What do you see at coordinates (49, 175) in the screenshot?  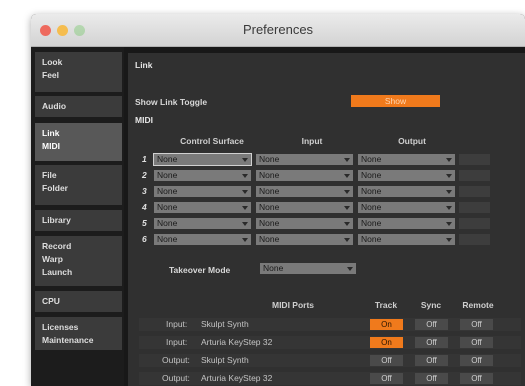 I see `tab-file-folder-label: File` at bounding box center [49, 175].